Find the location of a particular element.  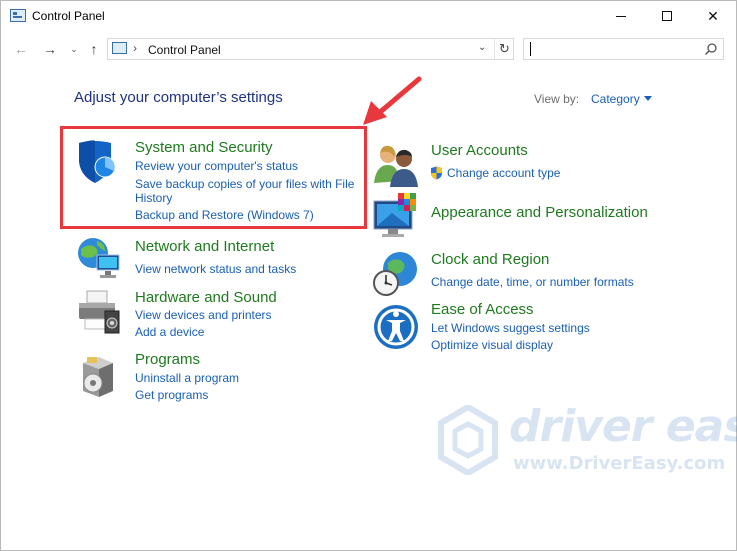

link-view-network-status: View network status and tasks is located at coordinates (215, 269).